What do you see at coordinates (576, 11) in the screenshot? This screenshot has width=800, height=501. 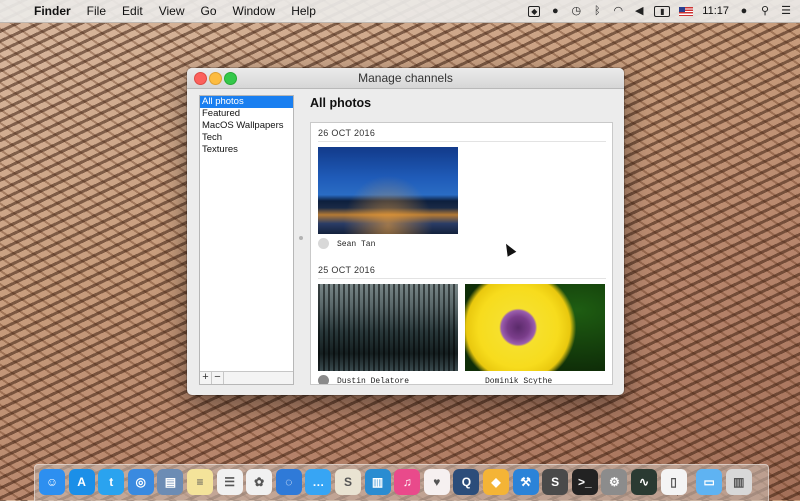 I see `time-machine-icon: ◷` at bounding box center [576, 11].